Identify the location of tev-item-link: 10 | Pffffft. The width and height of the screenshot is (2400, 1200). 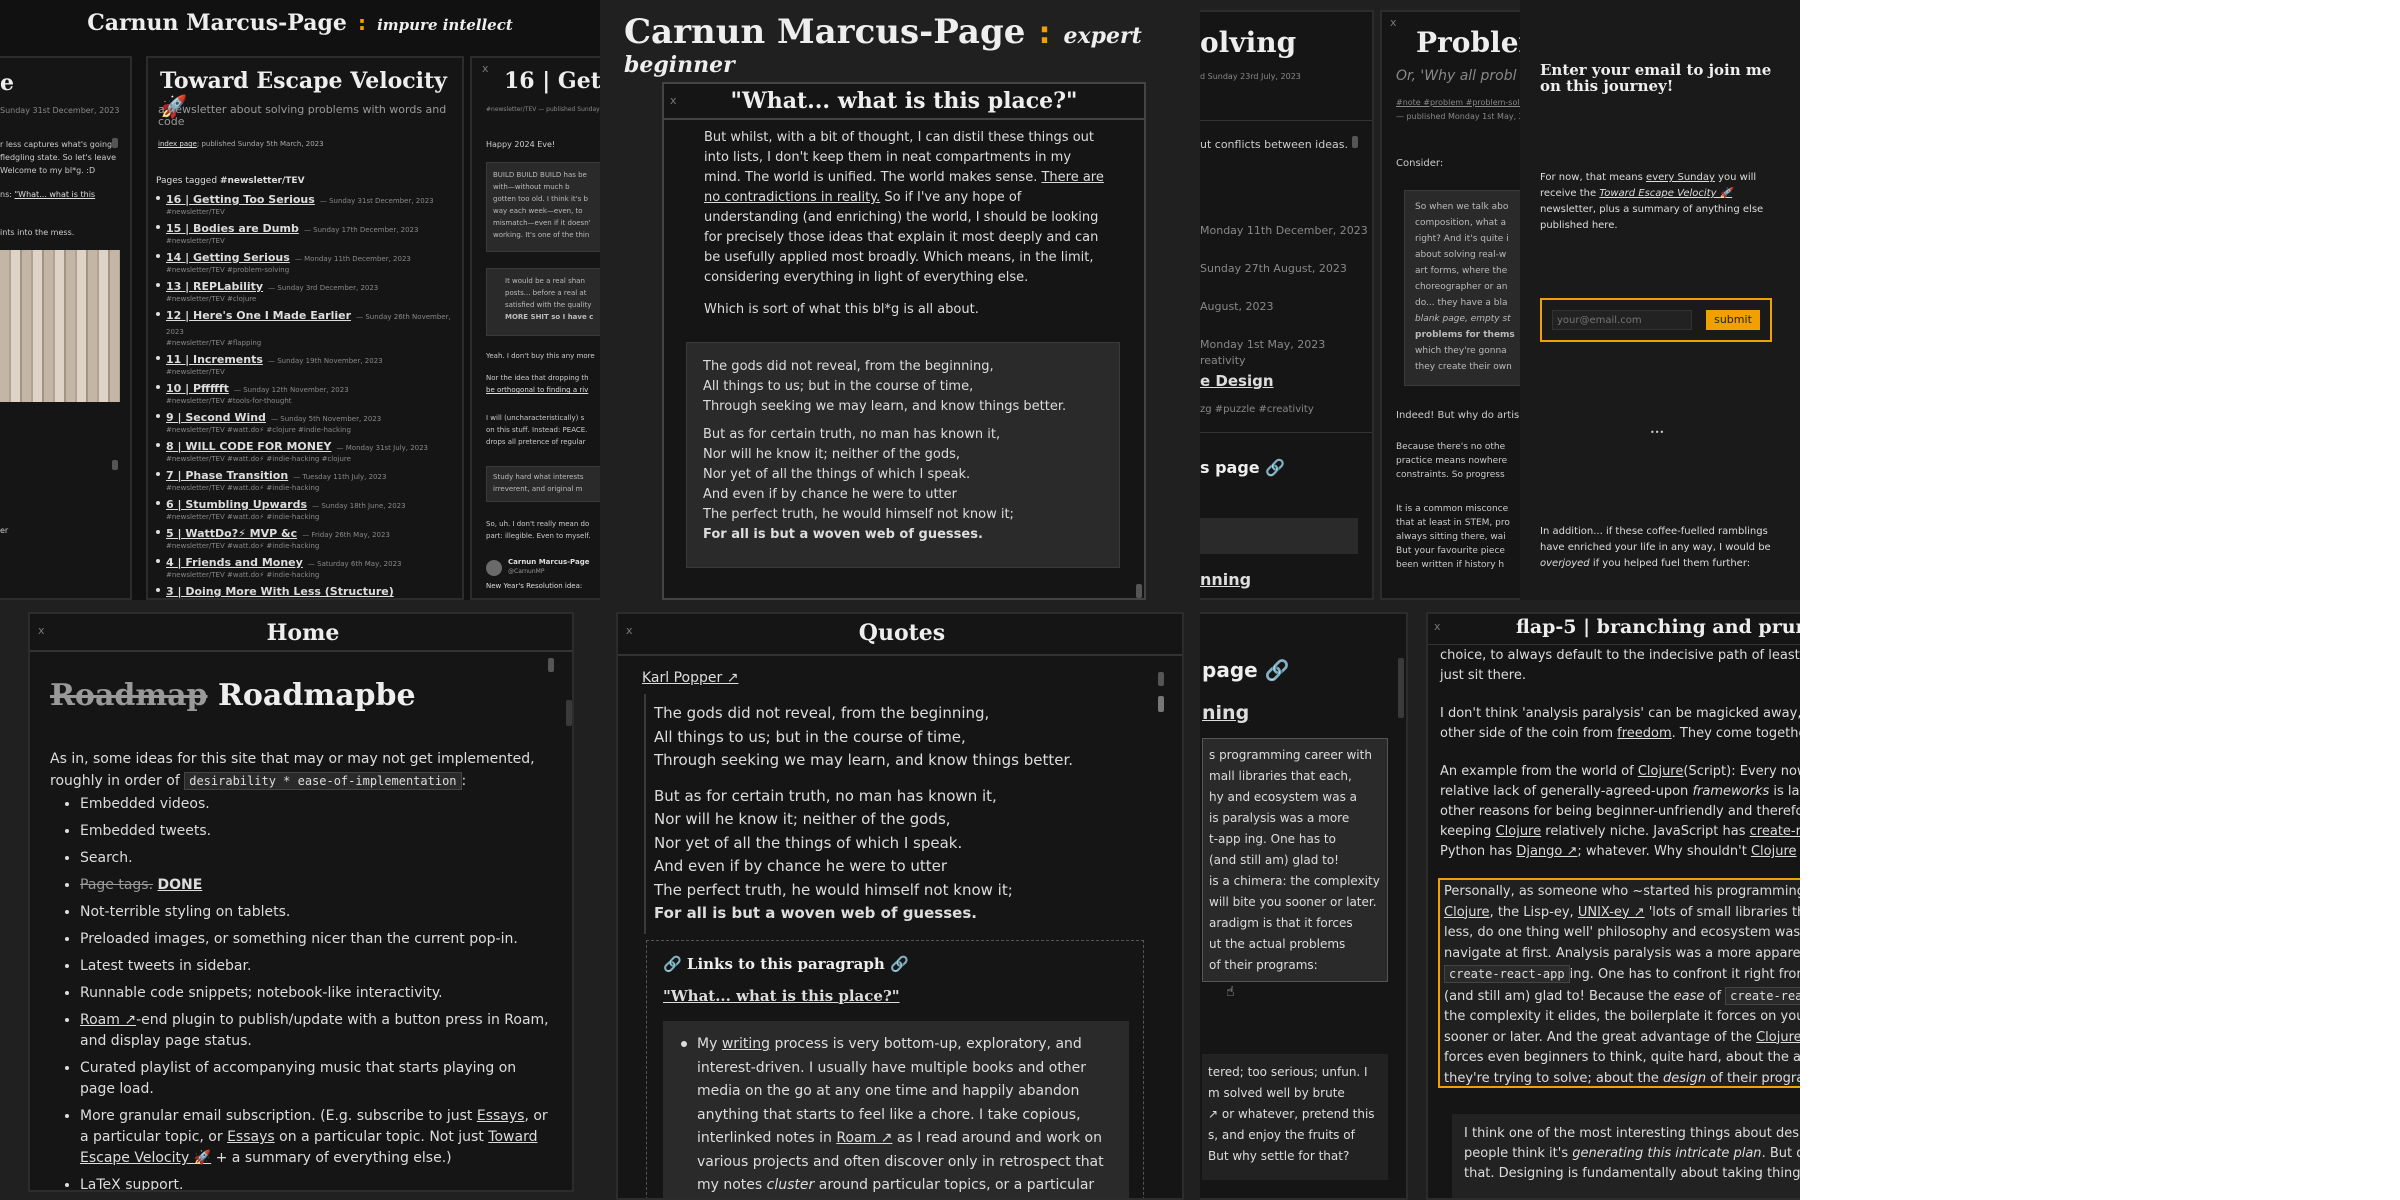
(197, 388).